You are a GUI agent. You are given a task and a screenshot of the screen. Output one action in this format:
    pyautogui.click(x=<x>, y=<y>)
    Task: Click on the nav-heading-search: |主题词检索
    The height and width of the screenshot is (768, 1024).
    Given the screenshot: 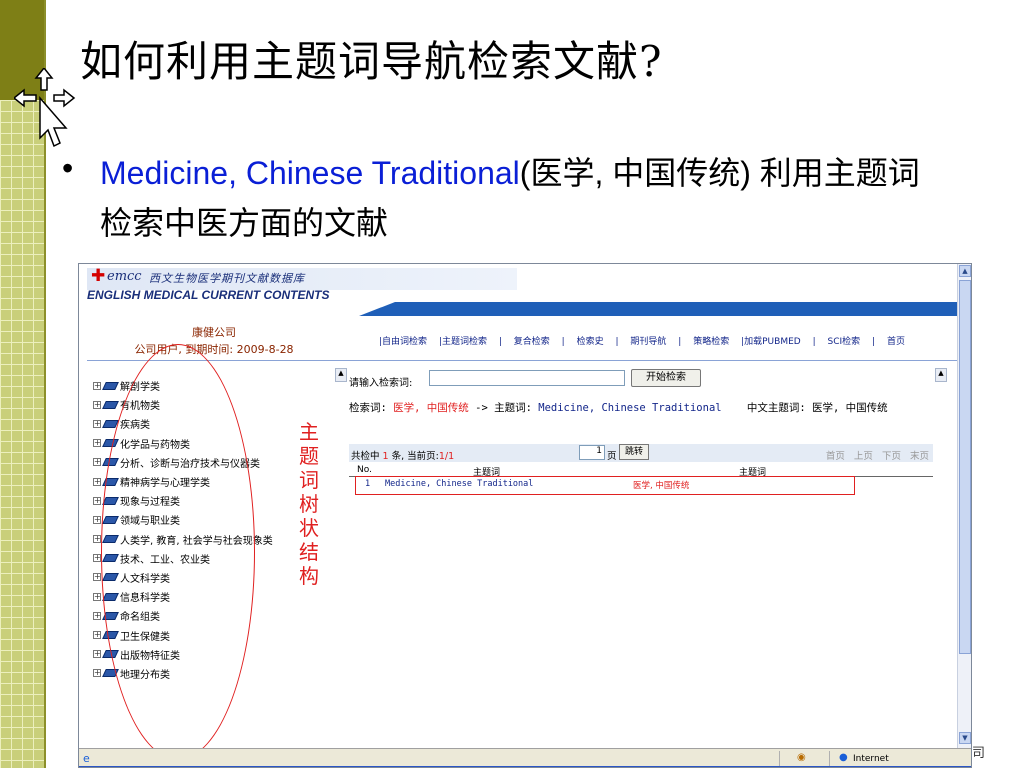 What is the action you would take?
    pyautogui.click(x=463, y=342)
    